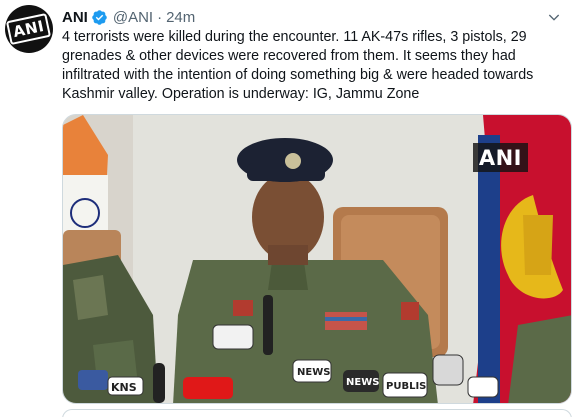  Describe the element at coordinates (133, 17) in the screenshot. I see `author-handle: @ANI` at that location.